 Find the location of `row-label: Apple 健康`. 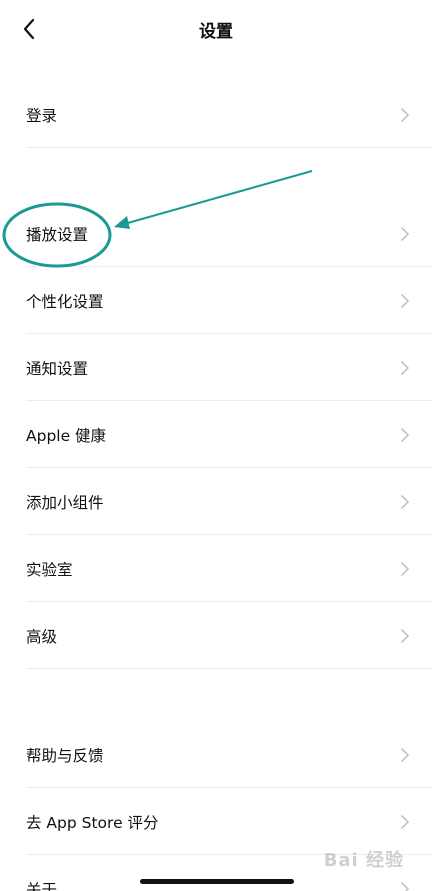

row-label: Apple 健康 is located at coordinates (66, 436).